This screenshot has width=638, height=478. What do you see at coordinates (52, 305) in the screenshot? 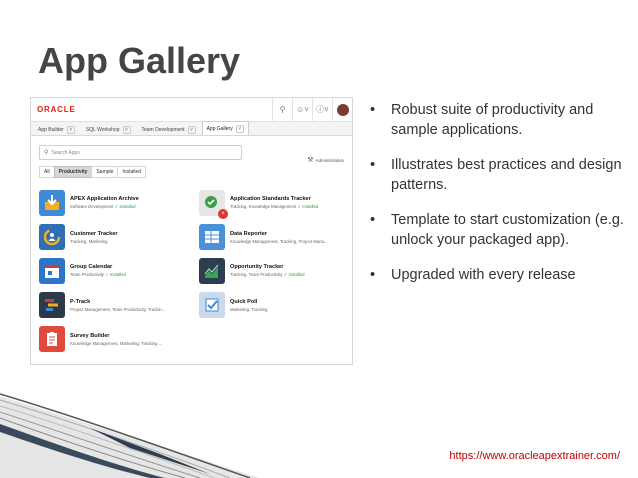
I see `gantt-icon` at bounding box center [52, 305].